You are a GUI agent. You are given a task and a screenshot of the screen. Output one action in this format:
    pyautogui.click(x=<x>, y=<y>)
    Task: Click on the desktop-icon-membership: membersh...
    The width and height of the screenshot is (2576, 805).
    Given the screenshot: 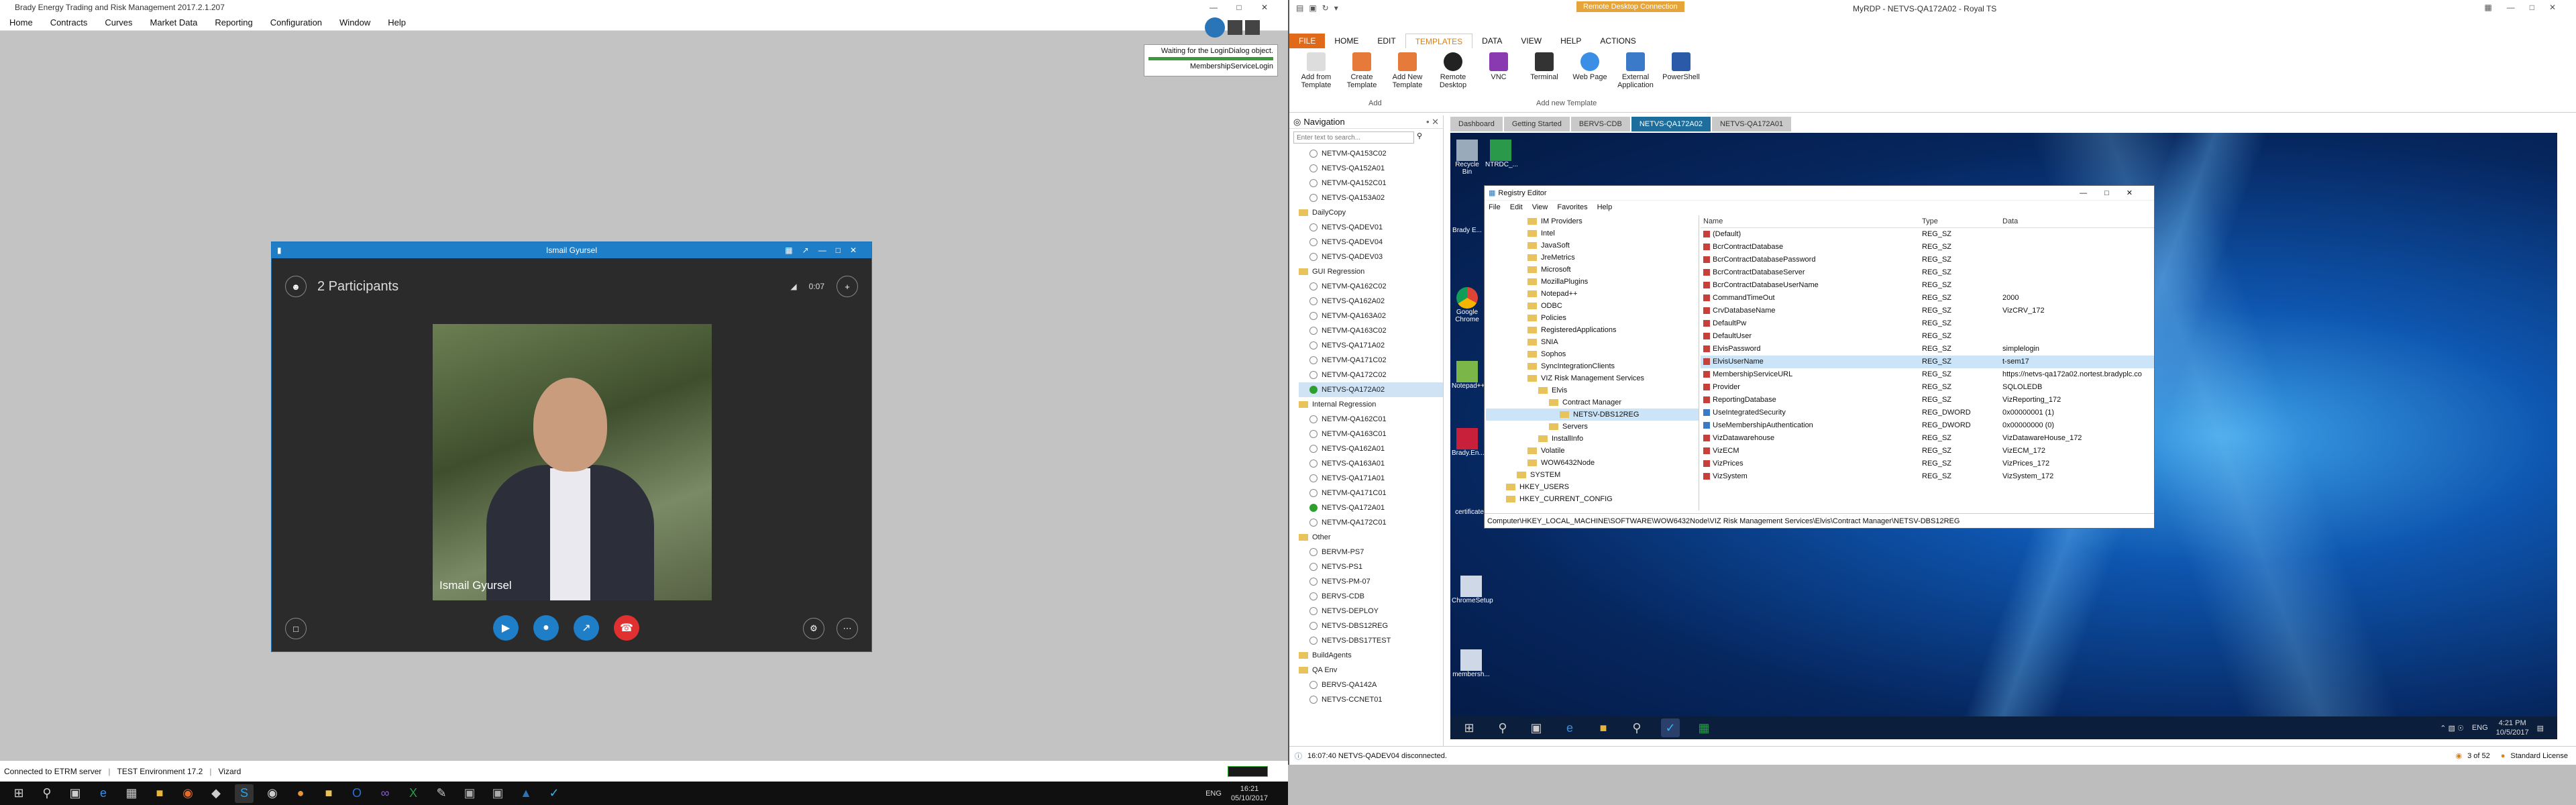 What is the action you would take?
    pyautogui.click(x=1471, y=663)
    